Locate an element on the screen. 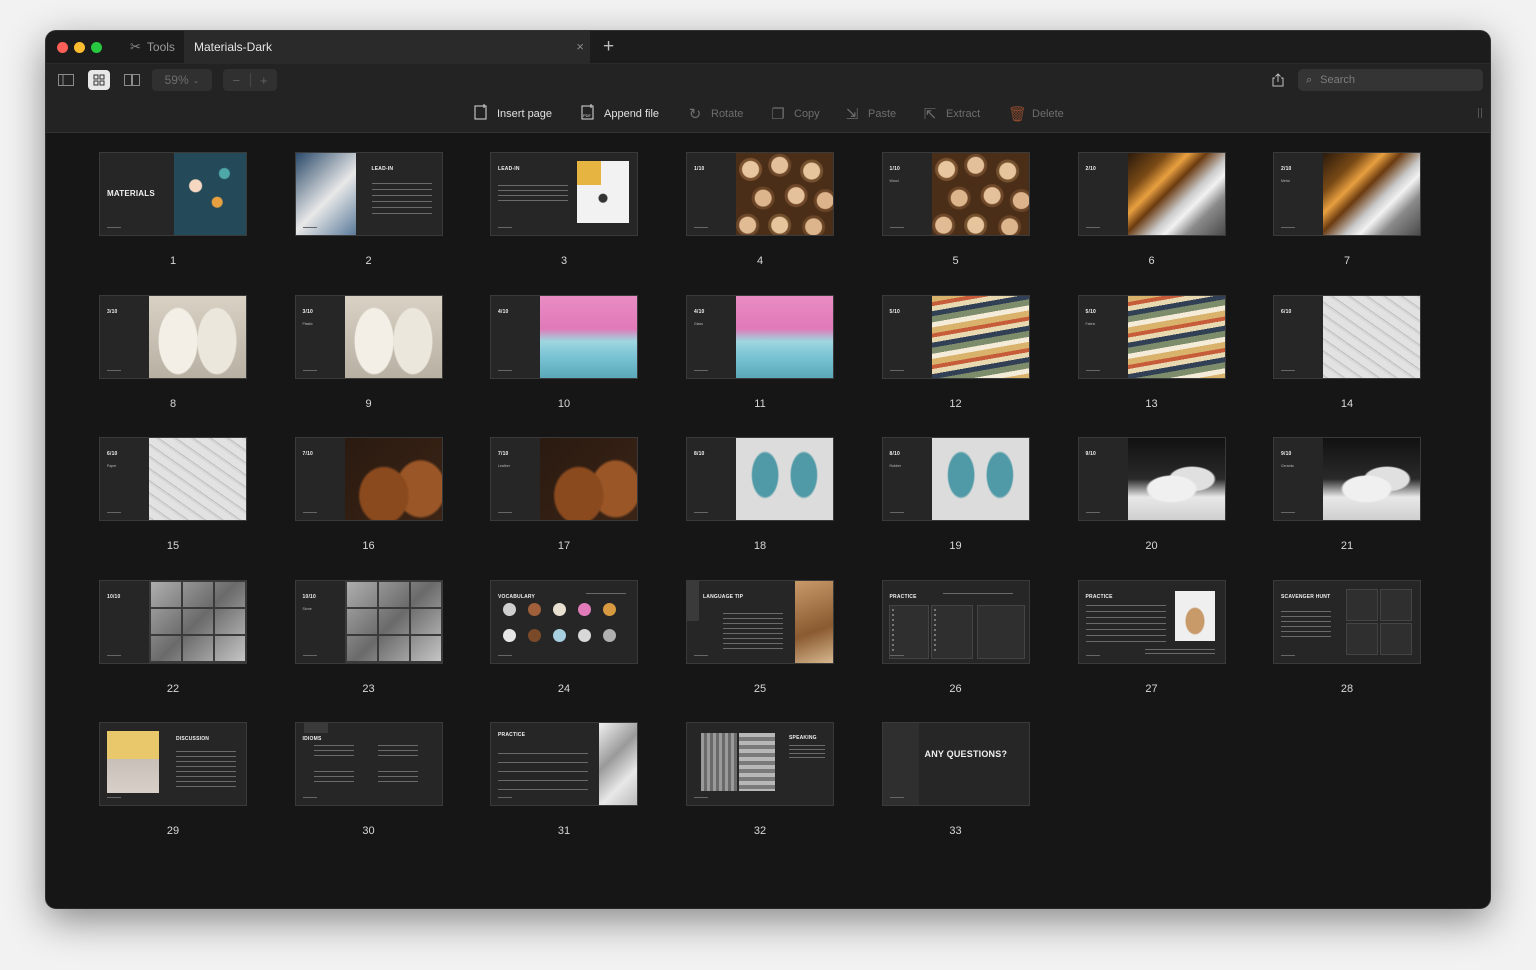  search-input is located at coordinates (1395, 80).